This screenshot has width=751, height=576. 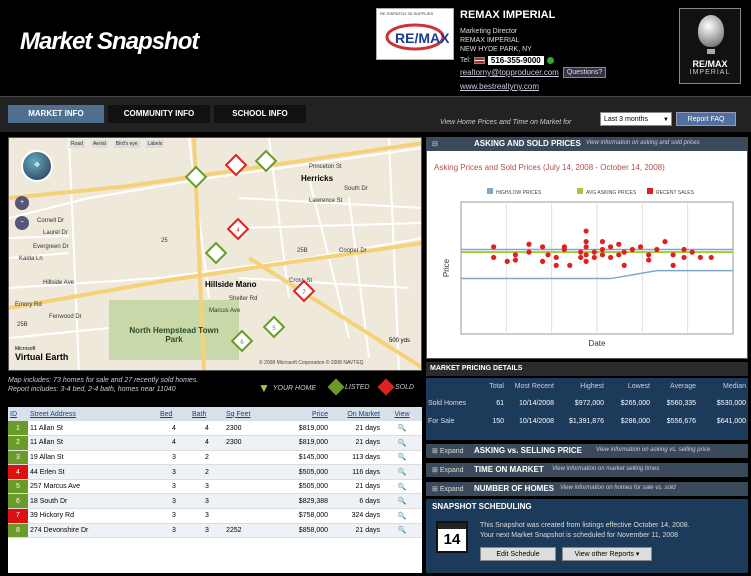 I want to click on asking-sold-title: ASKING AND SOLD PRICES, so click(x=527, y=143).